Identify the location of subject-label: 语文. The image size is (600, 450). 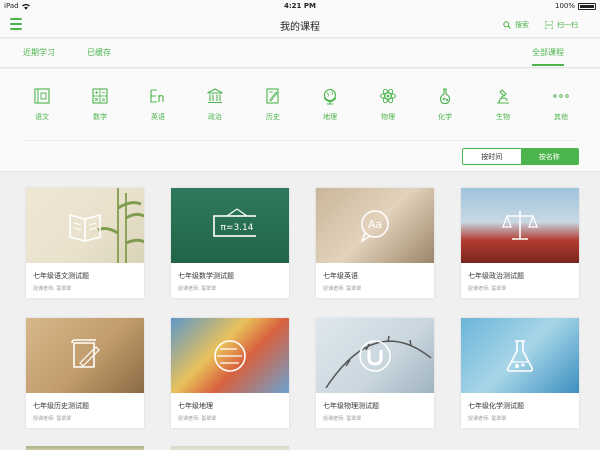
(42, 117).